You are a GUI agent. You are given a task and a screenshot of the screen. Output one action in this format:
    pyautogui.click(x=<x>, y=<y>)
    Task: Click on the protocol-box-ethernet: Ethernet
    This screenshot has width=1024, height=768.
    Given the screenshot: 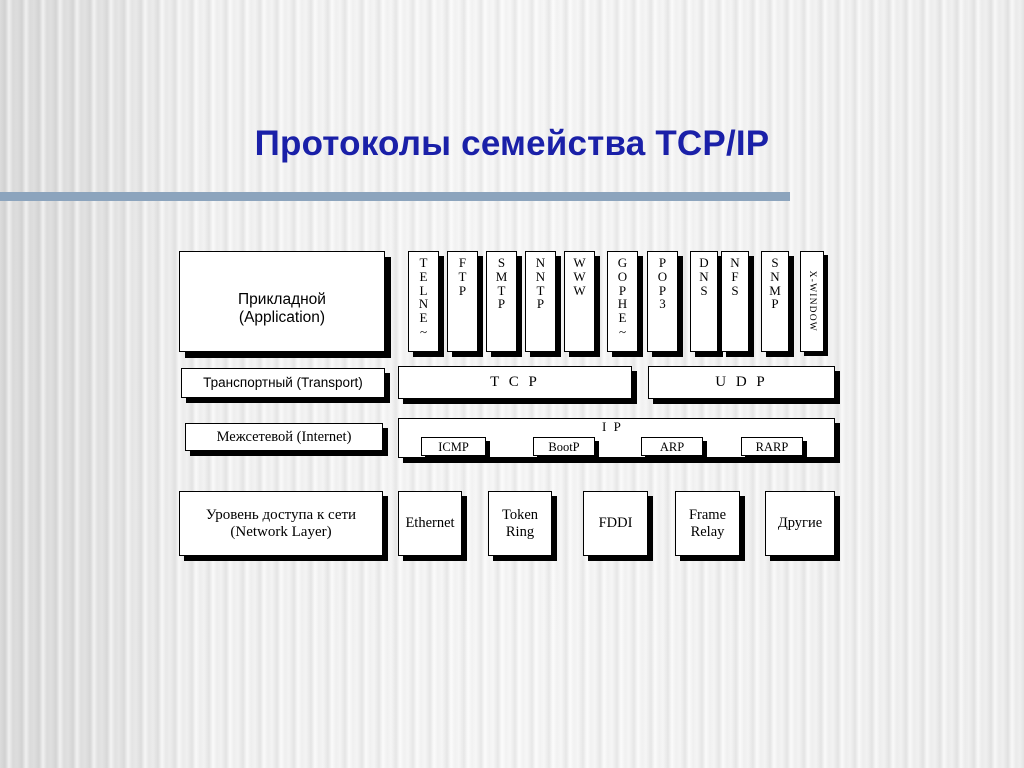 What is the action you would take?
    pyautogui.click(x=430, y=523)
    